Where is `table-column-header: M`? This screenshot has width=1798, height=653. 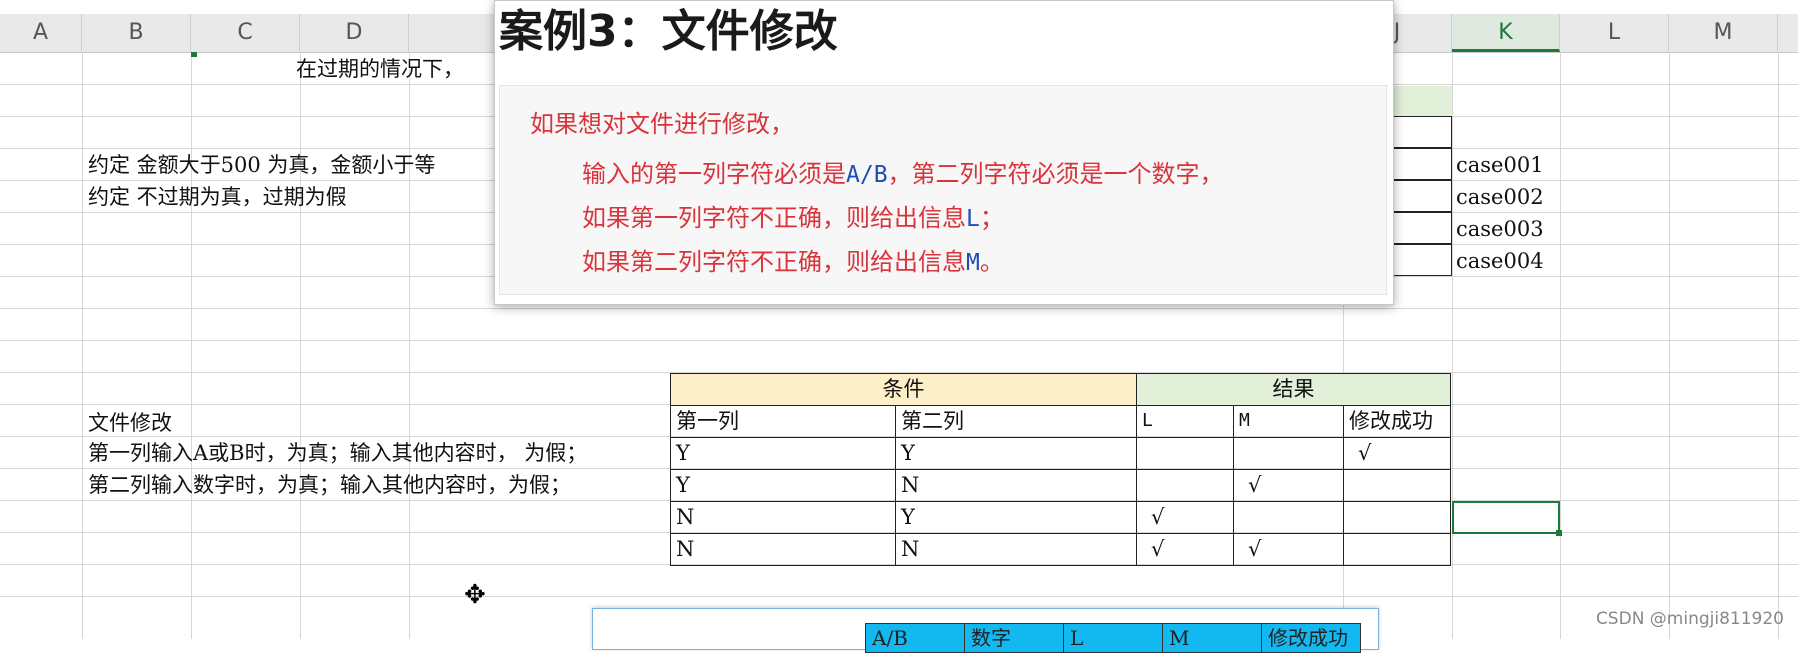
table-column-header: M is located at coordinates (1288, 421).